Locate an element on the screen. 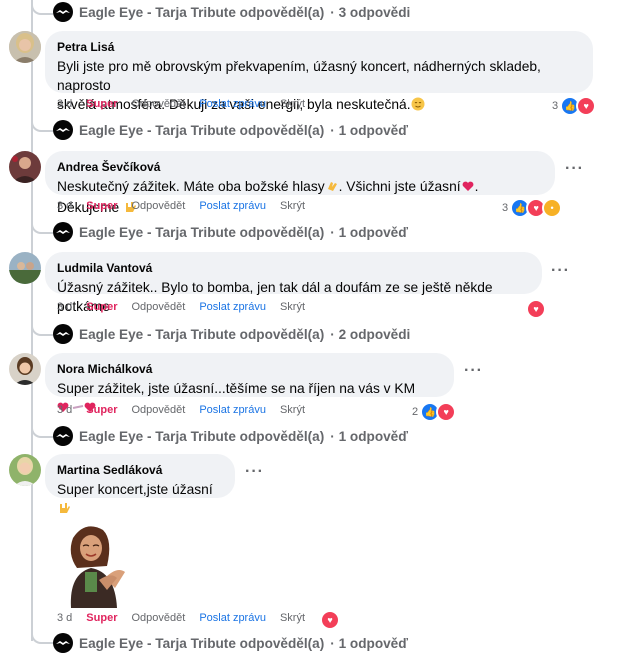 This screenshot has height=653, width=618. reply-count: · 2 odpovědi is located at coordinates (370, 334).